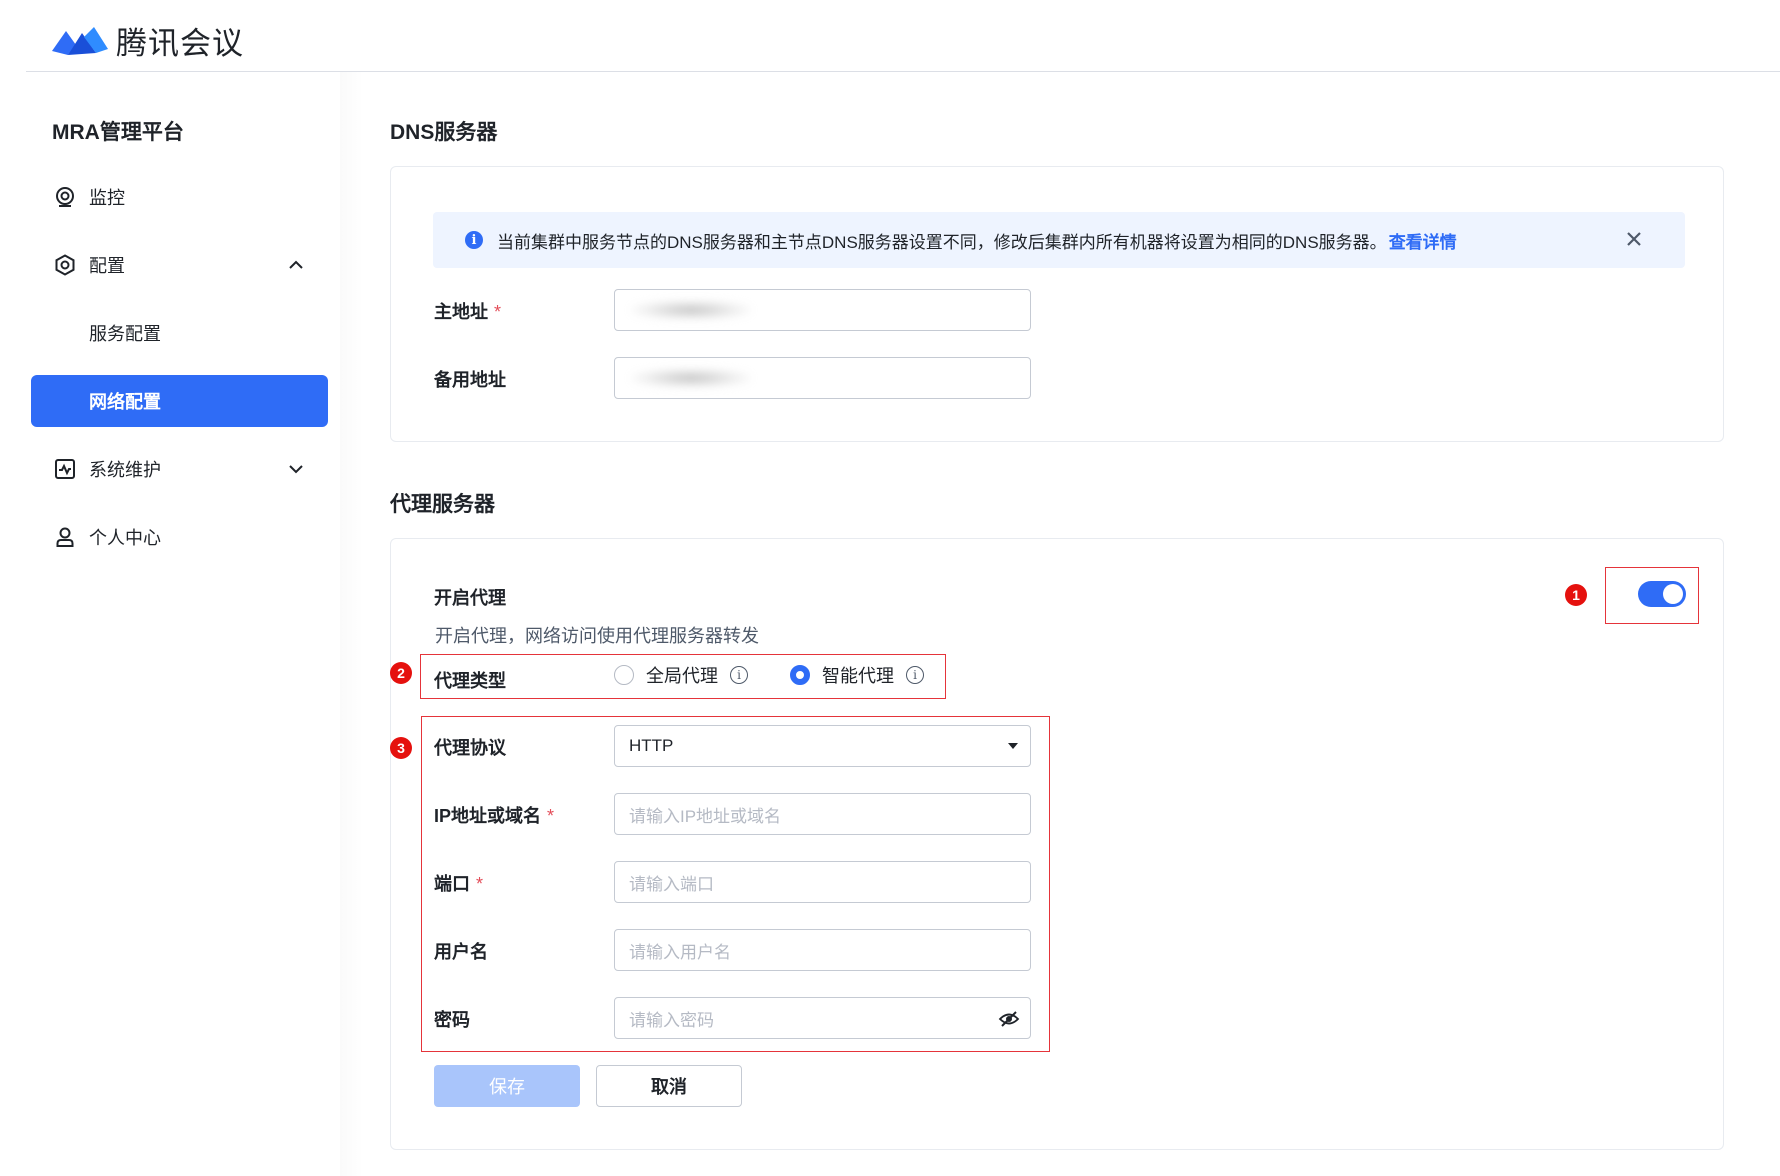 The height and width of the screenshot is (1176, 1780). What do you see at coordinates (125, 470) in the screenshot?
I see `sidebar-item-label: 系统维护` at bounding box center [125, 470].